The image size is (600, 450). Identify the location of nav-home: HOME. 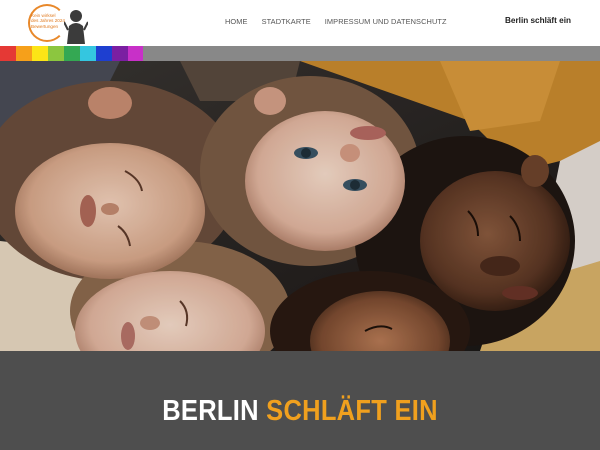
(236, 21).